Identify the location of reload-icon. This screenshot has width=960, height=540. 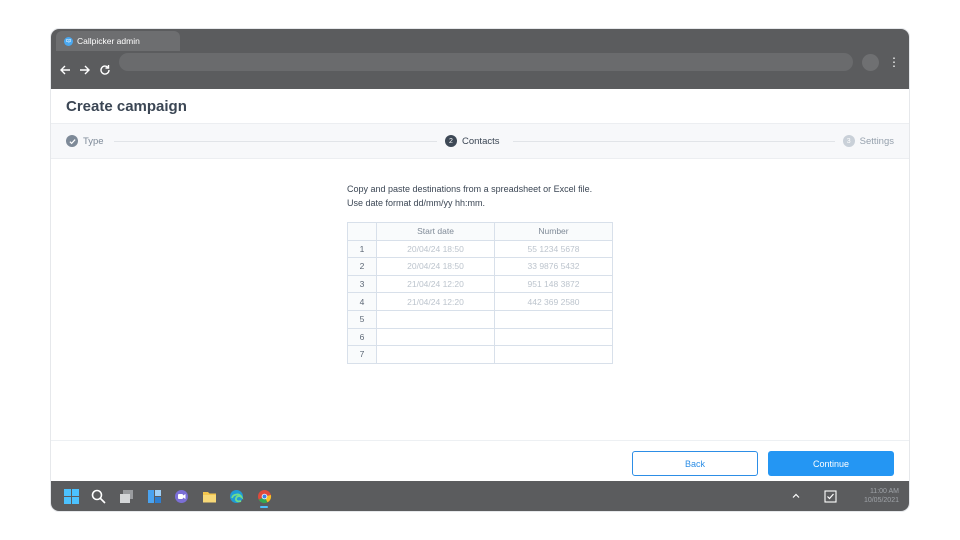
(105, 70).